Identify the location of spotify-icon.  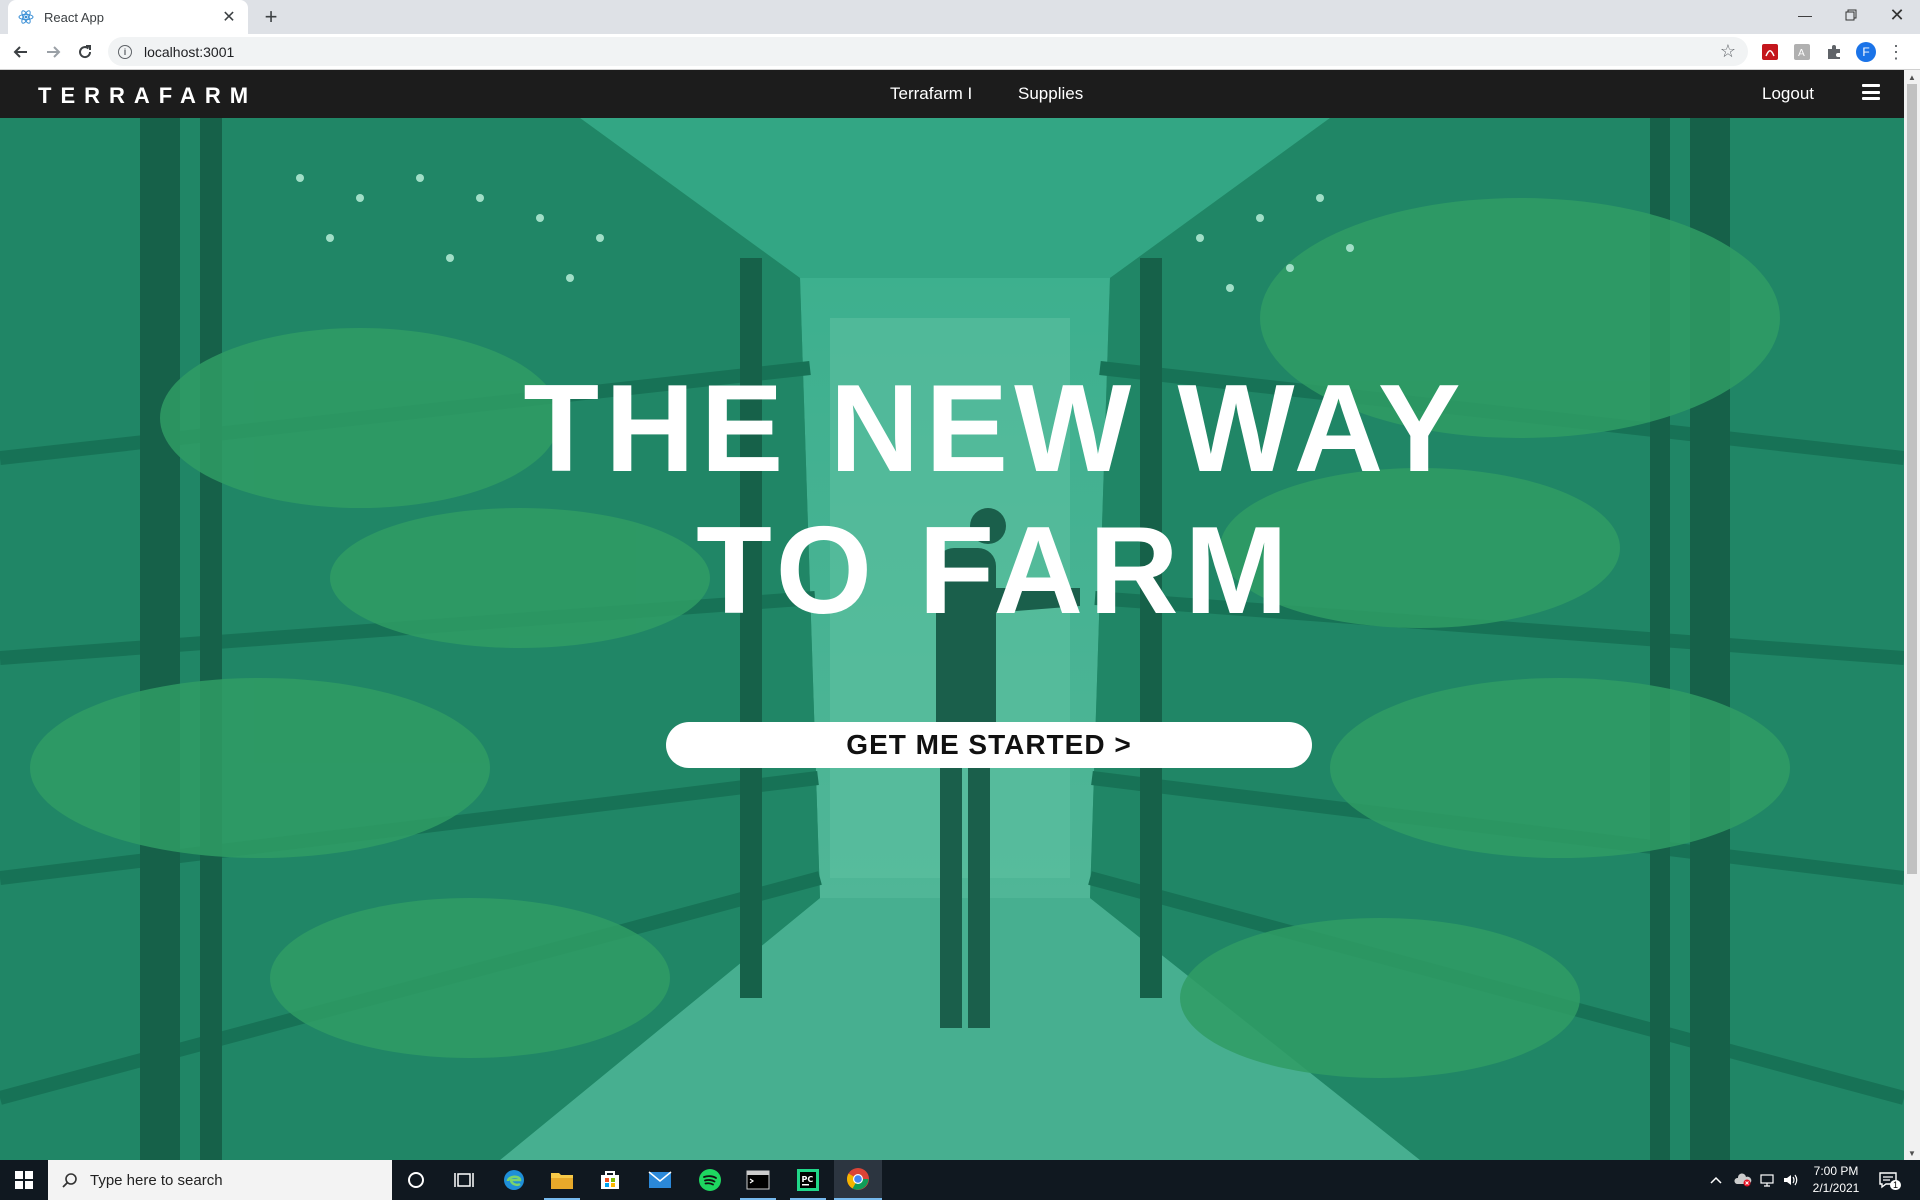
(710, 1180).